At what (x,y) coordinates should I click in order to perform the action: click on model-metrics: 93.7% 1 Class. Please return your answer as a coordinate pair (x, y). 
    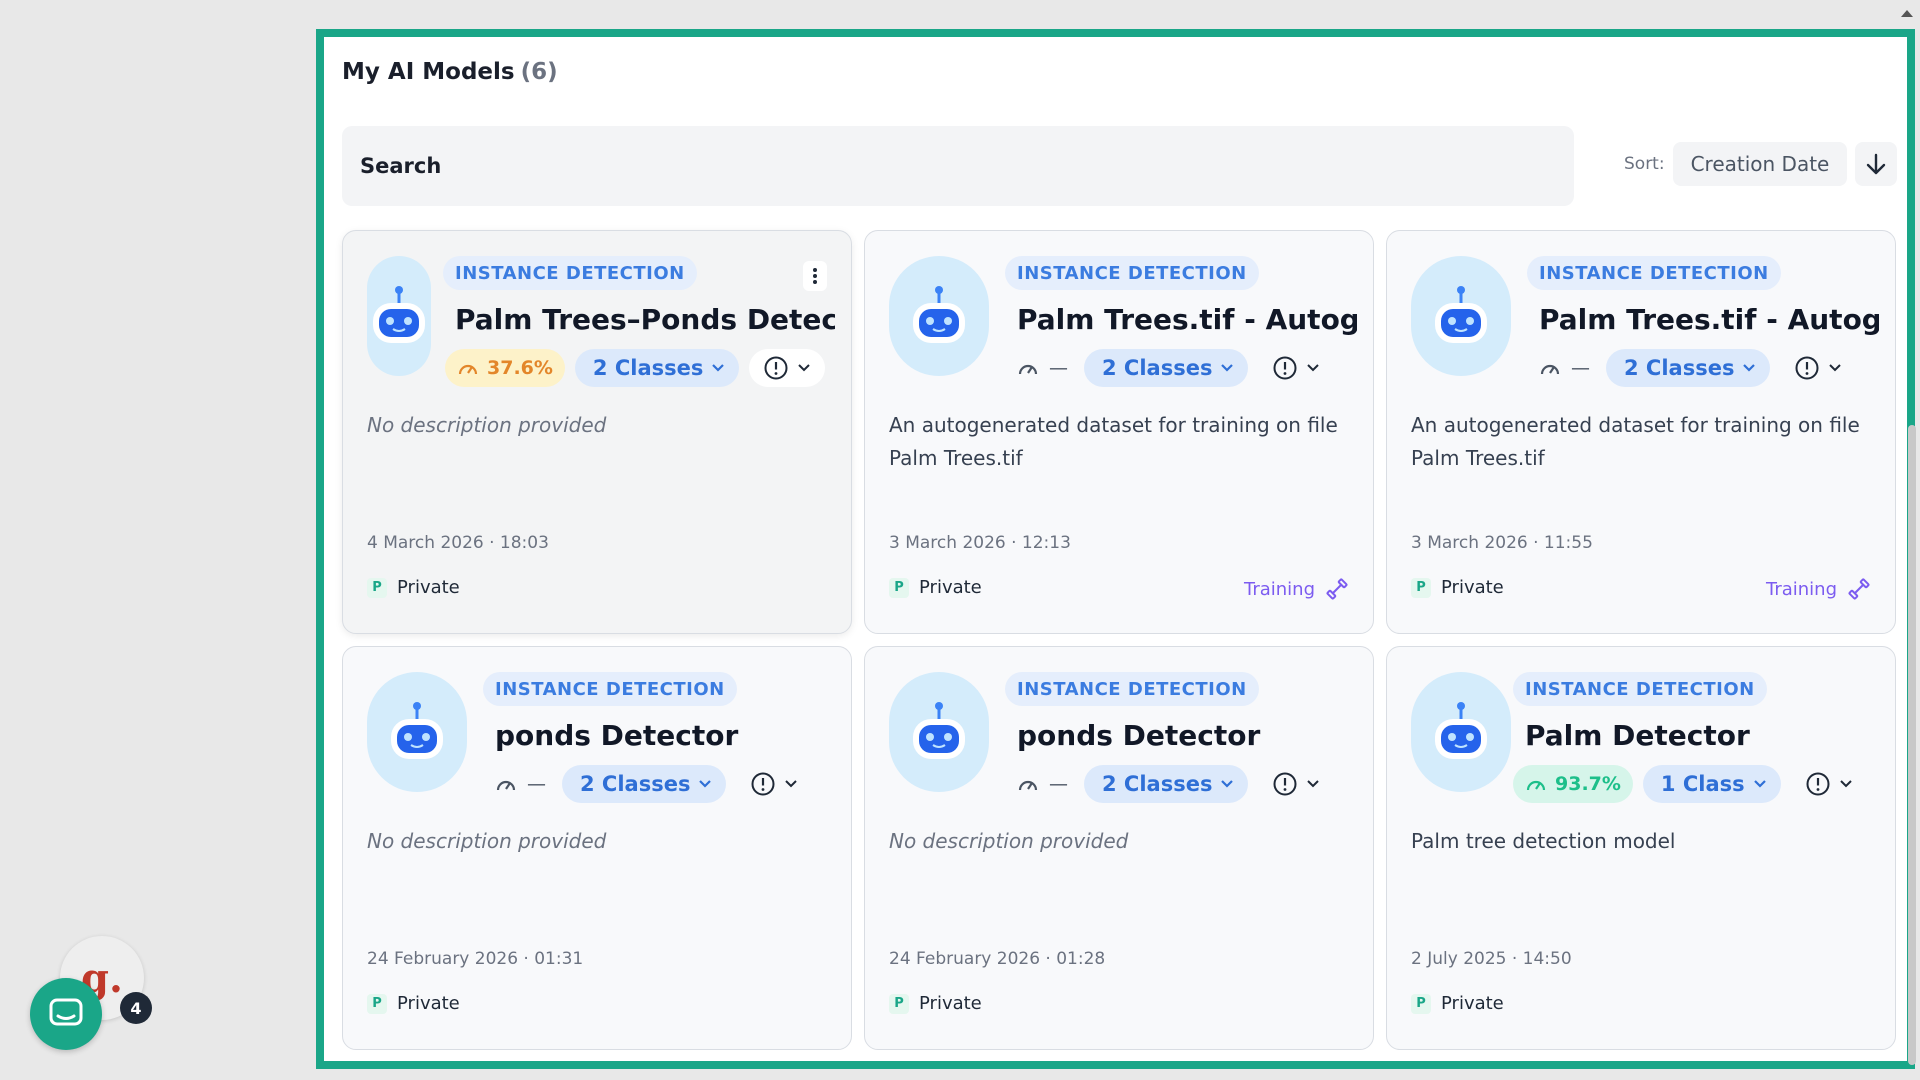
    Looking at the image, I should click on (1690, 784).